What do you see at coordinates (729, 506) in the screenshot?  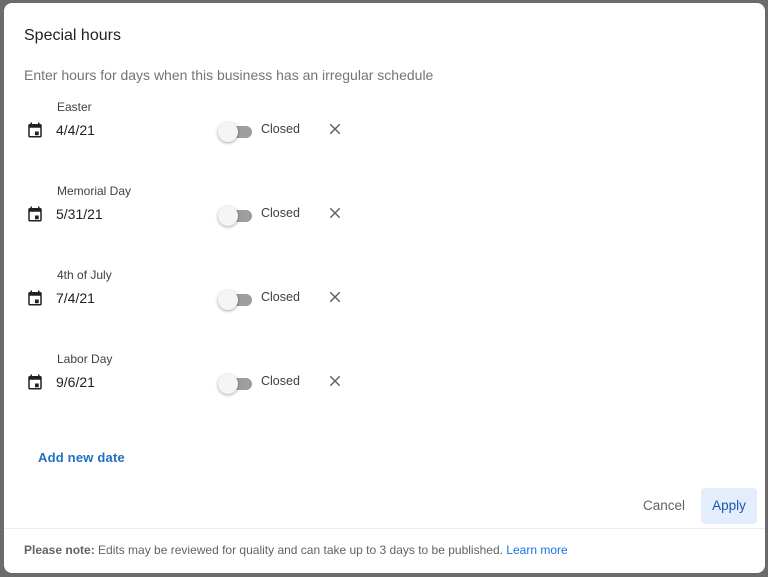 I see `apply-button: Apply` at bounding box center [729, 506].